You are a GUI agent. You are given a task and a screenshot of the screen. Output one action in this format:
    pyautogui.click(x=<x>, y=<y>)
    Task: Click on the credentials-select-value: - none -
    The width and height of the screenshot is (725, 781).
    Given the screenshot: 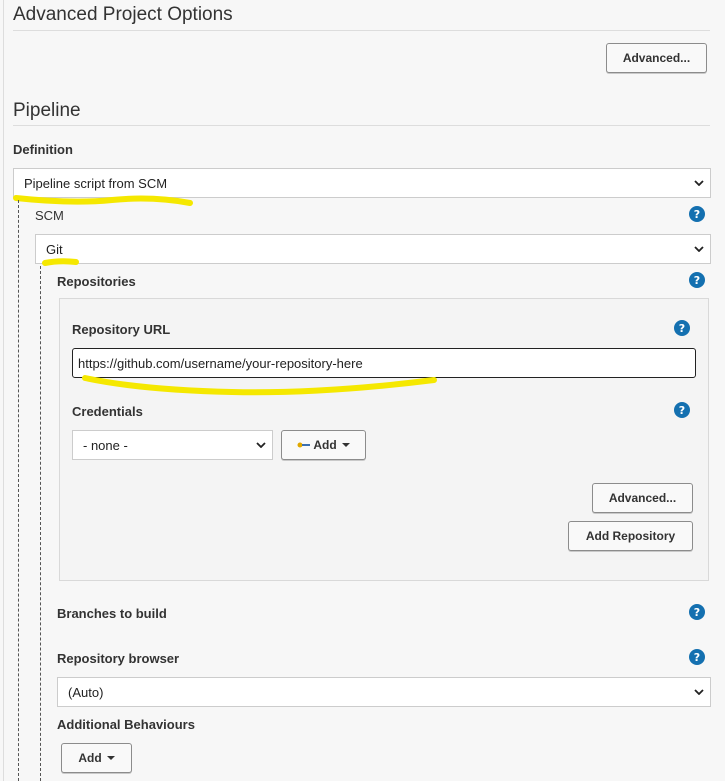 What is the action you would take?
    pyautogui.click(x=105, y=445)
    